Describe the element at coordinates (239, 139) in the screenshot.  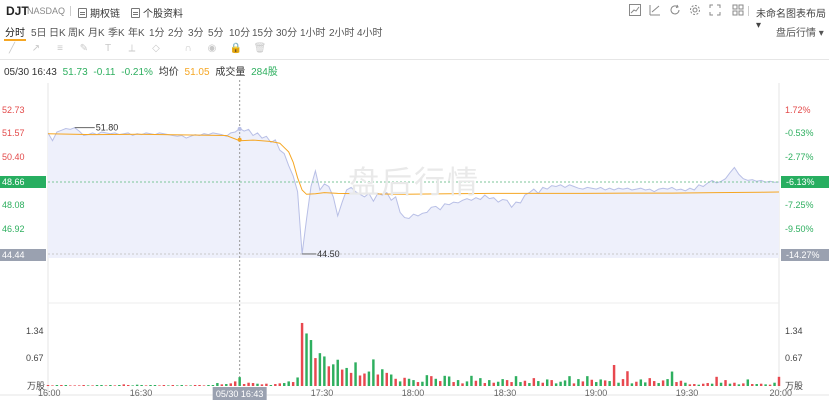
I see `crosshair-avg-dot` at that location.